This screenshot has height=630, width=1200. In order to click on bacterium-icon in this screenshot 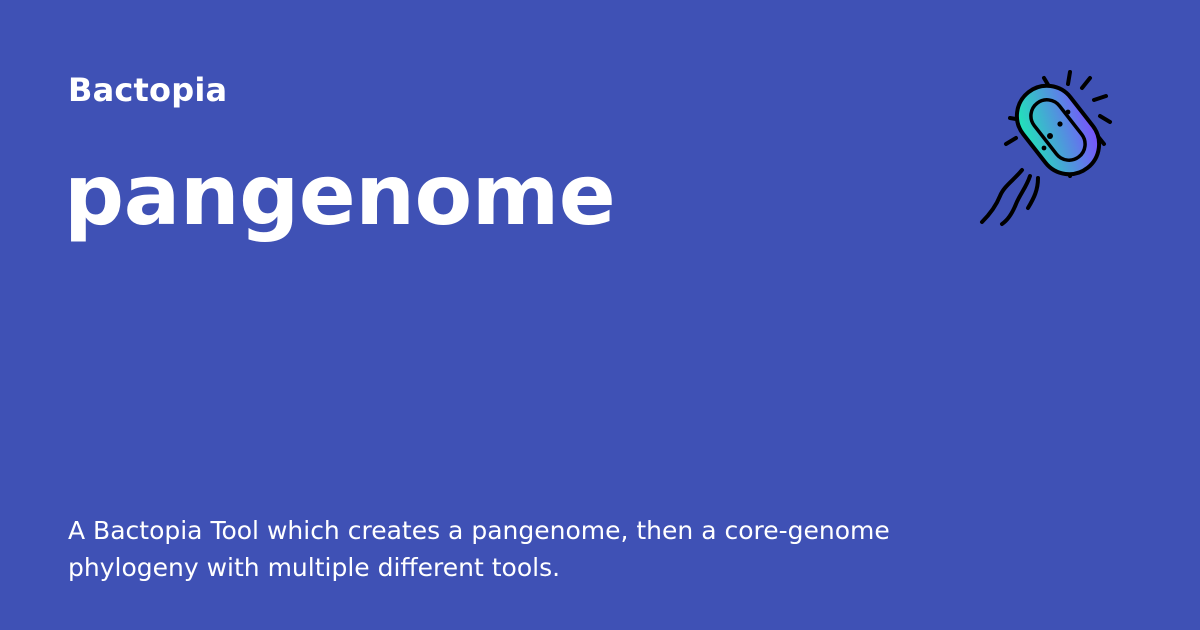, I will do `click(1046, 148)`.